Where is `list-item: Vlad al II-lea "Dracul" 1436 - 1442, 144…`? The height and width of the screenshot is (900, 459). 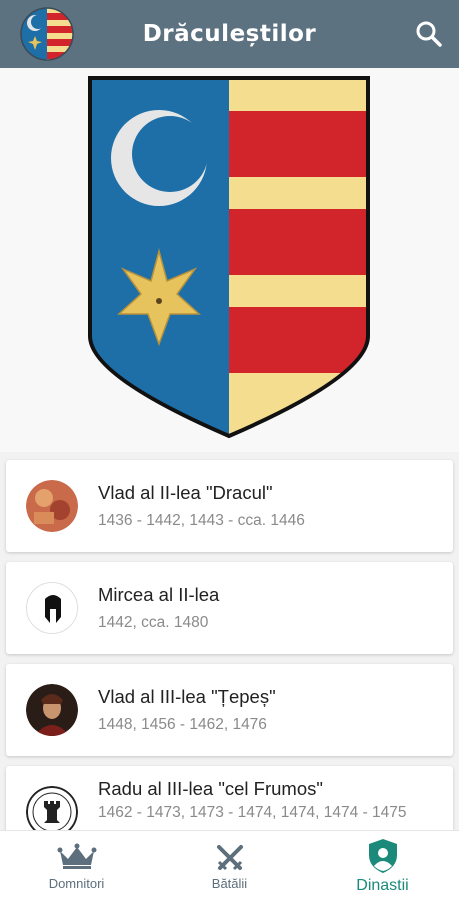 list-item: Vlad al II-lea "Dracul" 1436 - 1442, 144… is located at coordinates (229, 506).